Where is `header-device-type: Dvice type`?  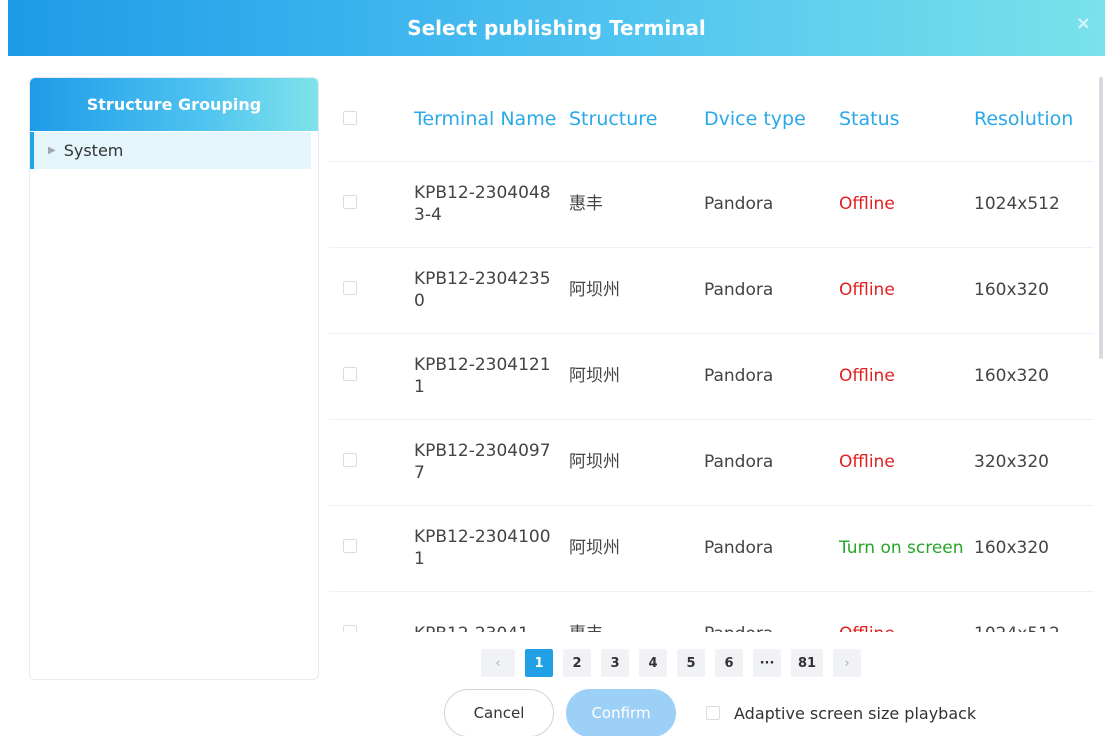
header-device-type: Dvice type is located at coordinates (771, 119).